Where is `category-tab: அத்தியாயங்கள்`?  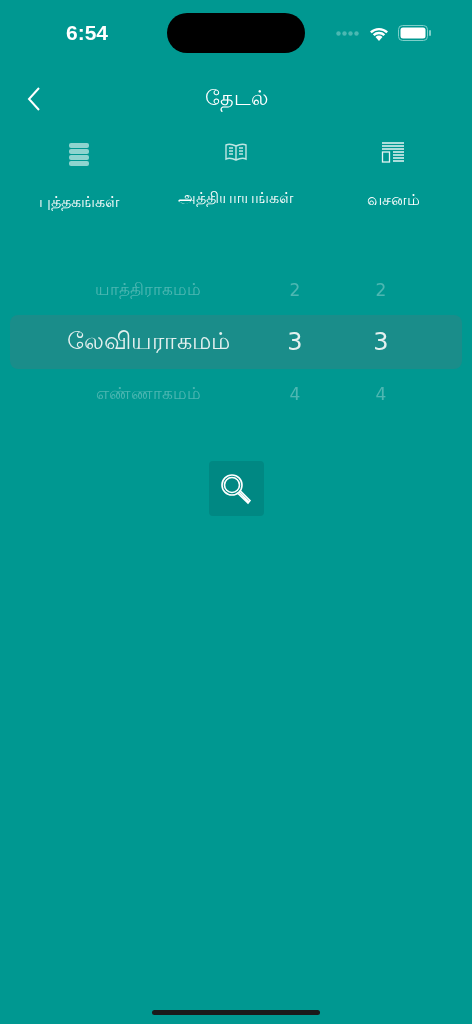
category-tab: அத்தியாயங்கள் is located at coordinates (236, 177).